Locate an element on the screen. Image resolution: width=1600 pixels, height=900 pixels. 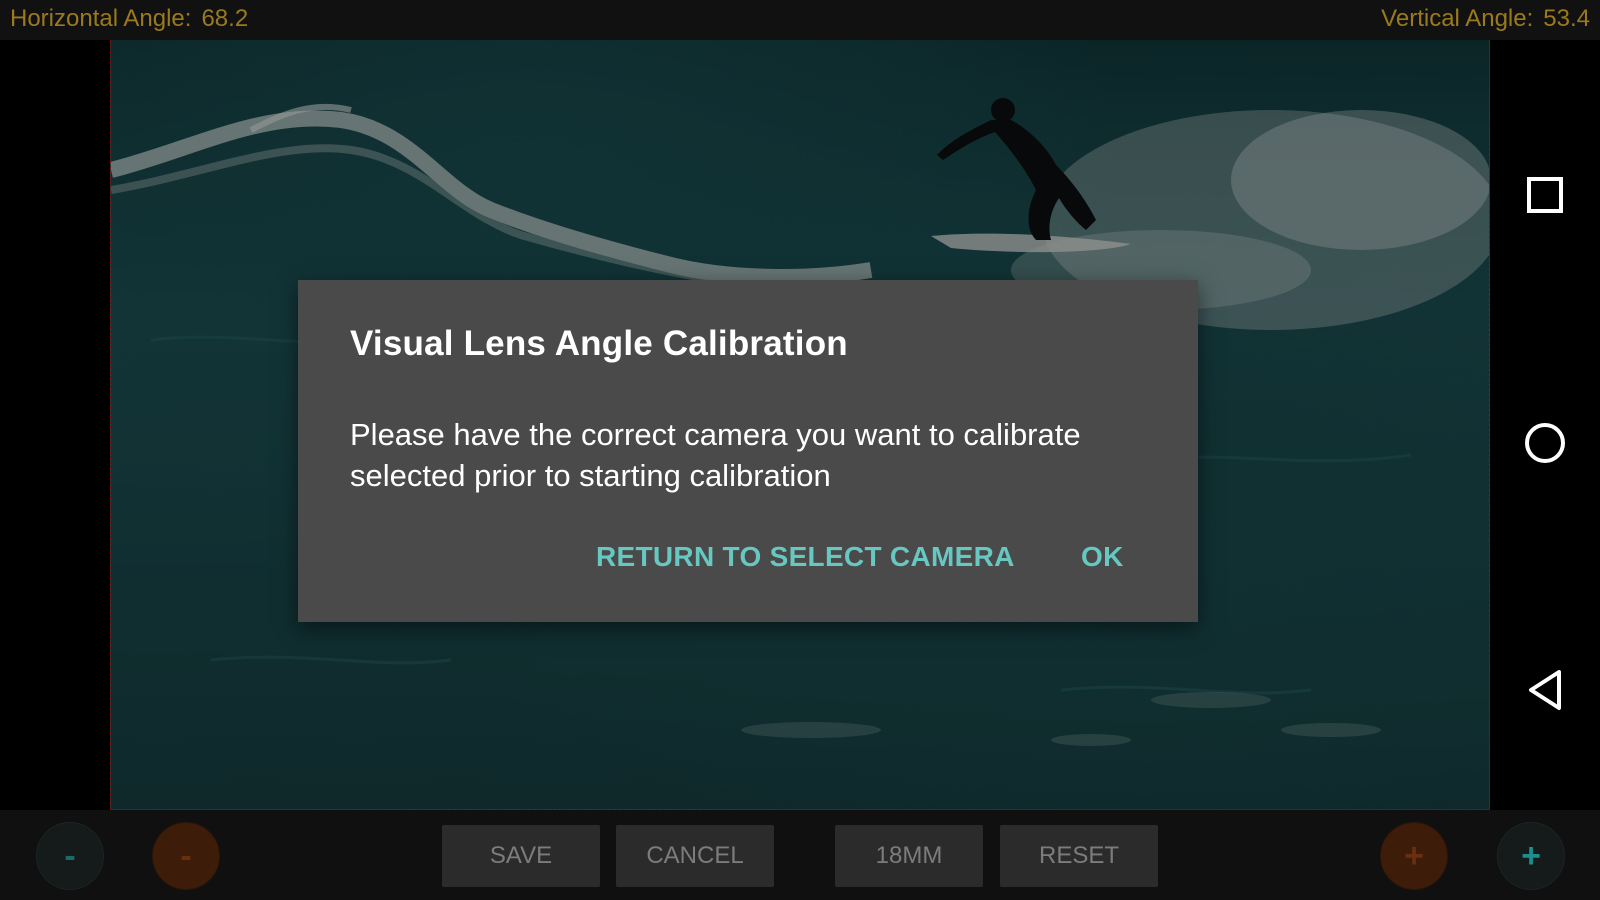
ok-button: OK is located at coordinates (1102, 557).